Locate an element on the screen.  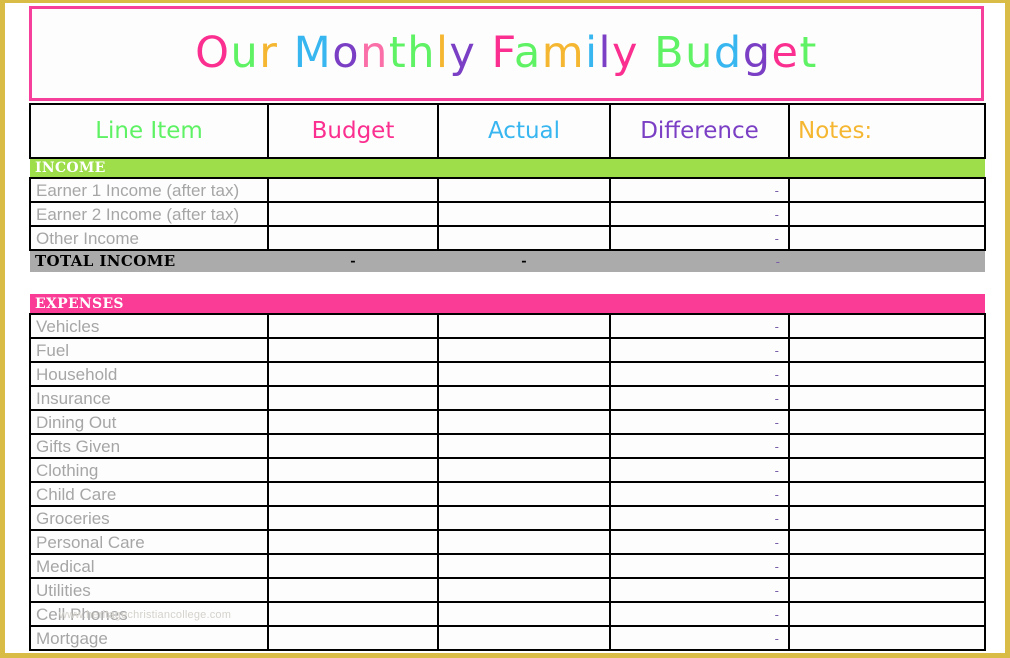
total-budget-cell: - is located at coordinates (353, 261).